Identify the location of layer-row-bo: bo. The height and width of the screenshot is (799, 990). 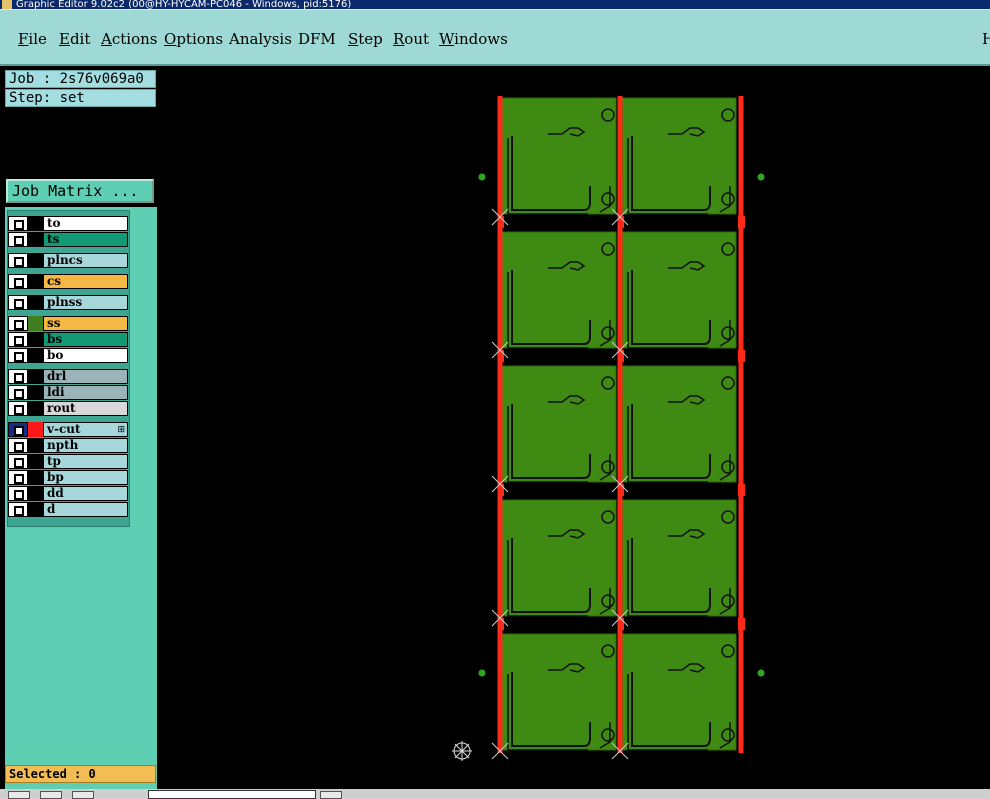
(69, 355).